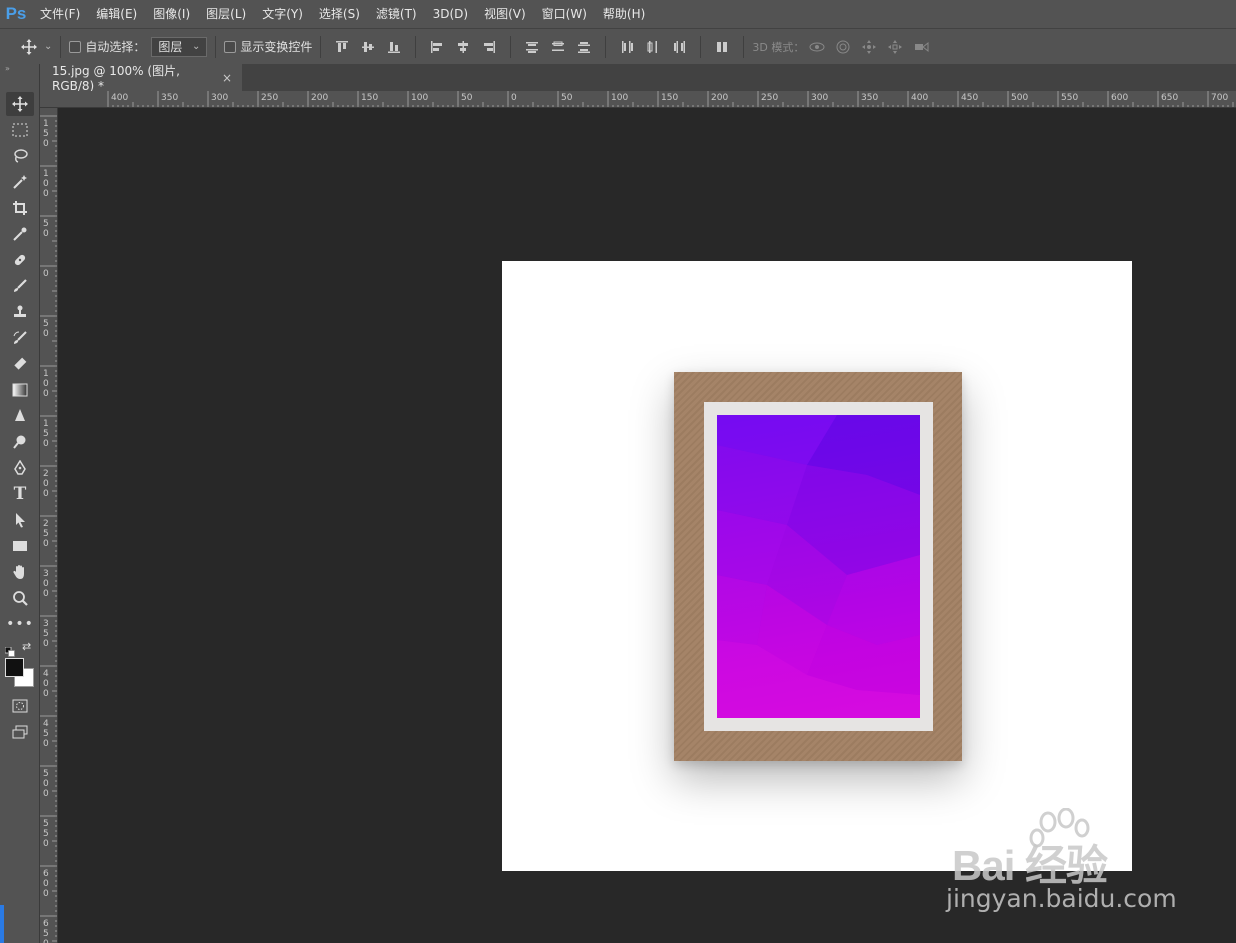  Describe the element at coordinates (2, 924) in the screenshot. I see `accent-strip` at that location.